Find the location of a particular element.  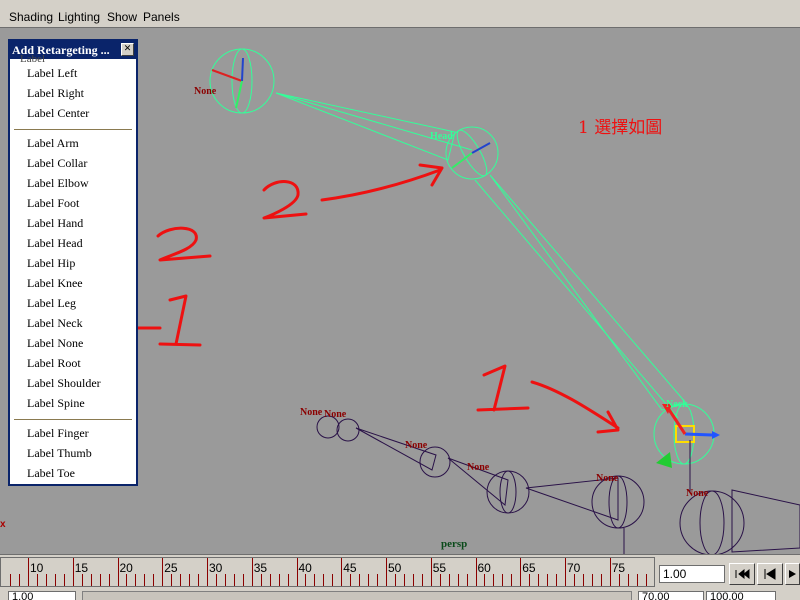

menu-item-label-hand: Label Hand is located at coordinates (55, 225).